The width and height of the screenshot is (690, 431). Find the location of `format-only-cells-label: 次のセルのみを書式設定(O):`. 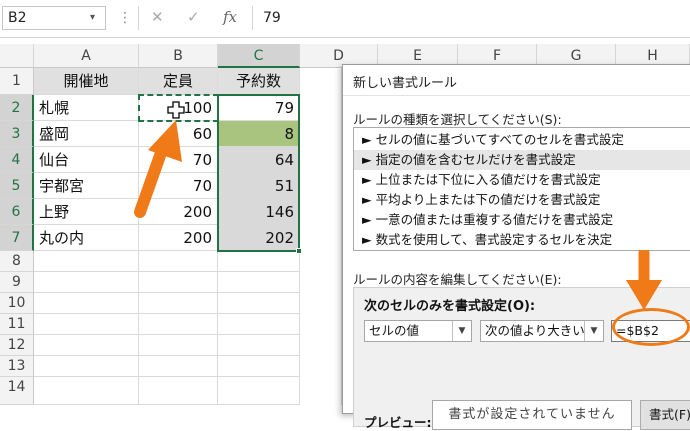

format-only-cells-label: 次のセルのみを書式設定(O): is located at coordinates (450, 306).